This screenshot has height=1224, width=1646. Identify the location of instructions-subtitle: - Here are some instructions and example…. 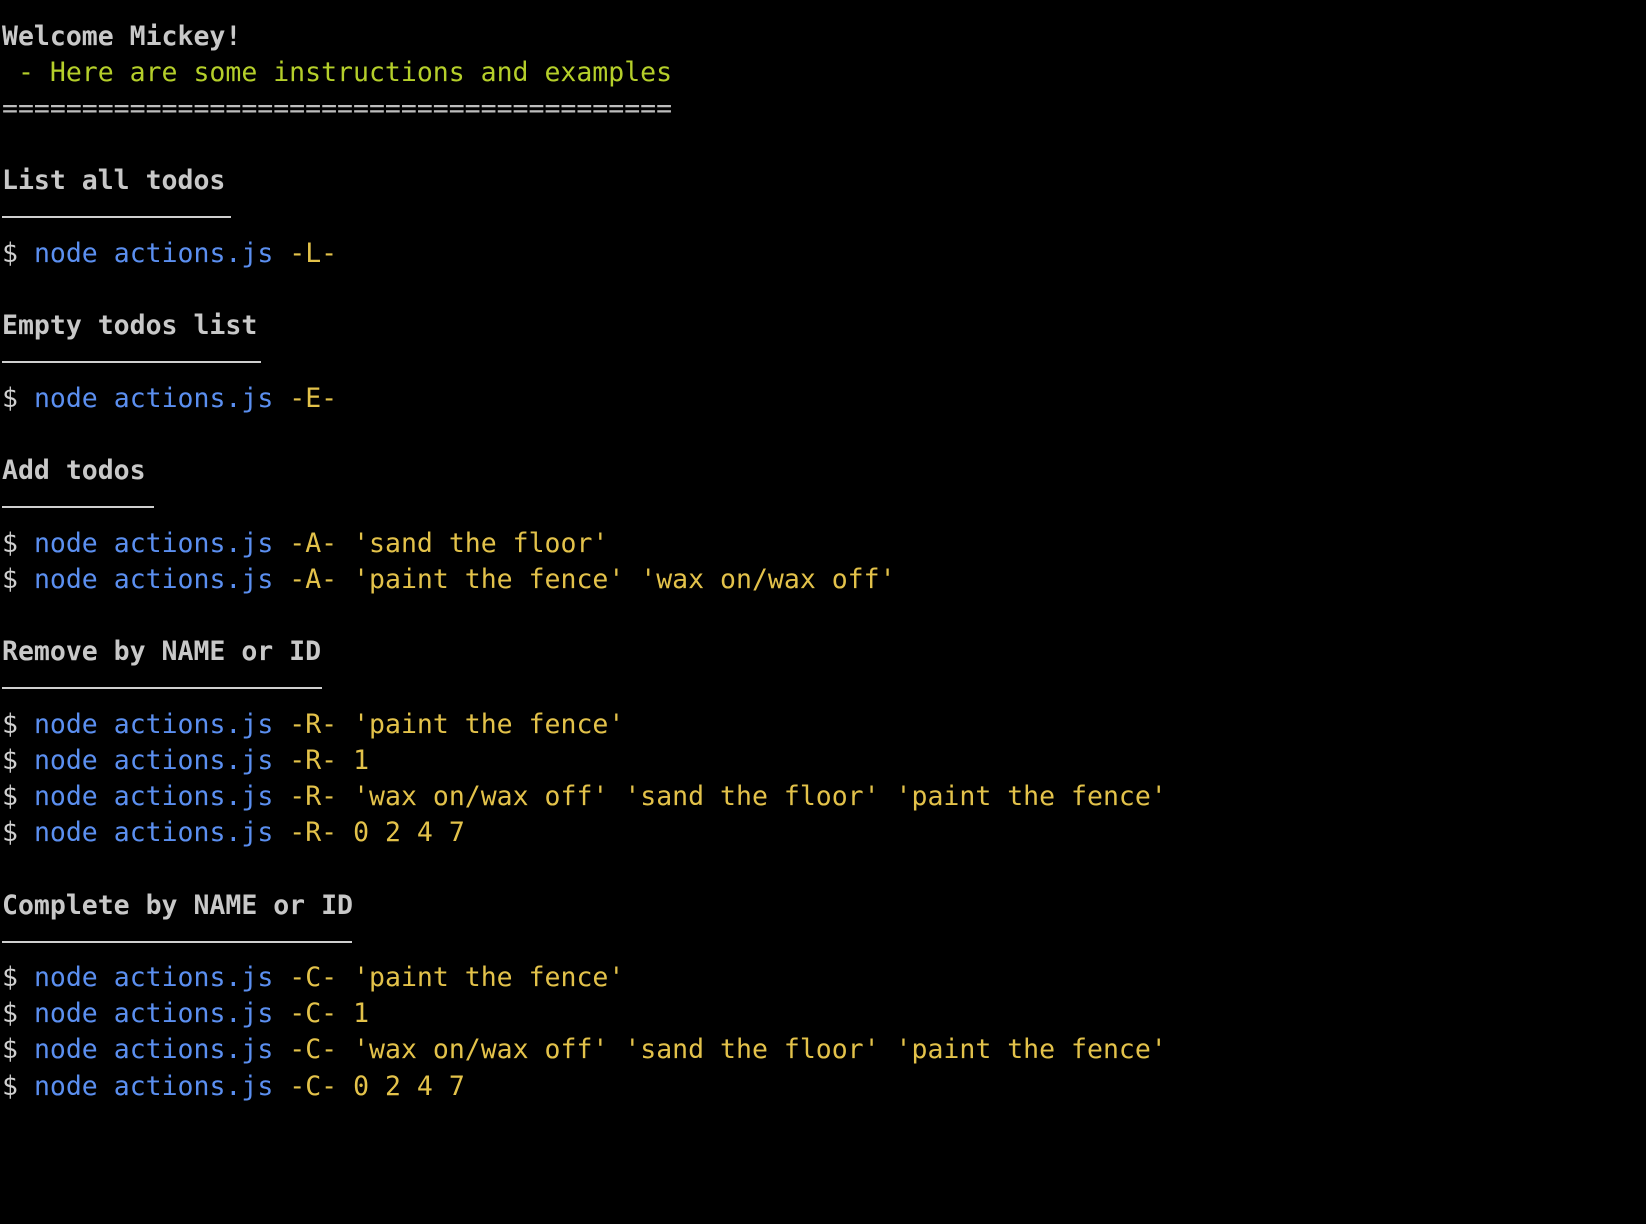
(337, 72).